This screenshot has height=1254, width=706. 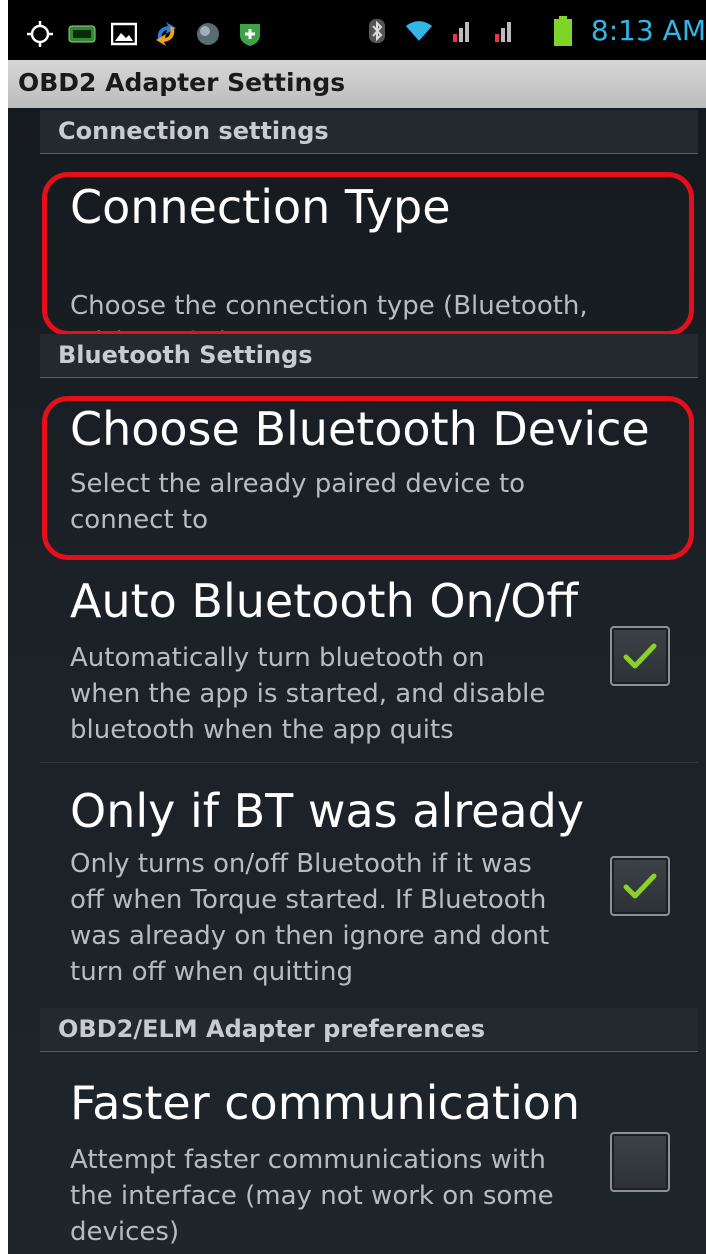 I want to click on pref-summary: when the app is started, and disable, so click(x=308, y=694).